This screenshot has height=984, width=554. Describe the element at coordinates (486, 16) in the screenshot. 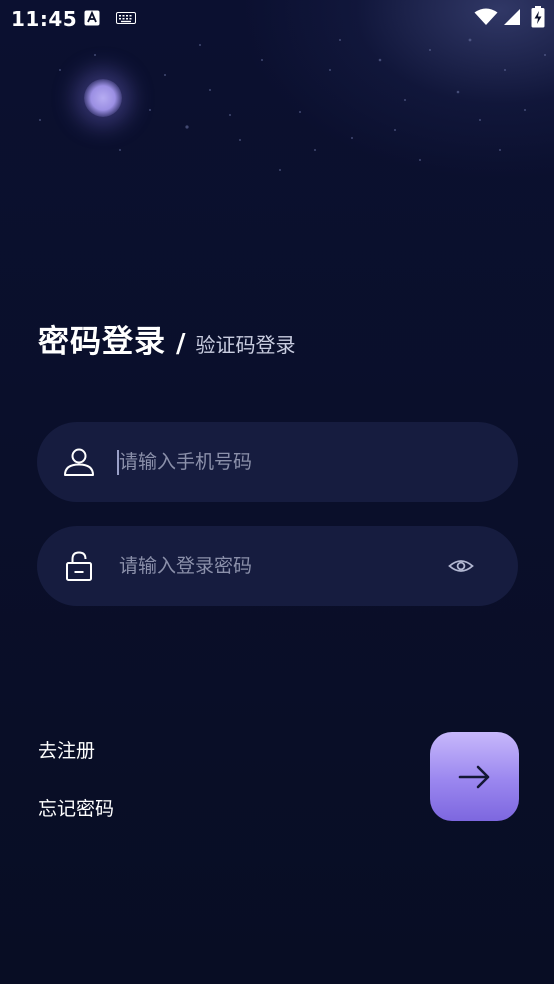

I see `wifi-icon` at that location.